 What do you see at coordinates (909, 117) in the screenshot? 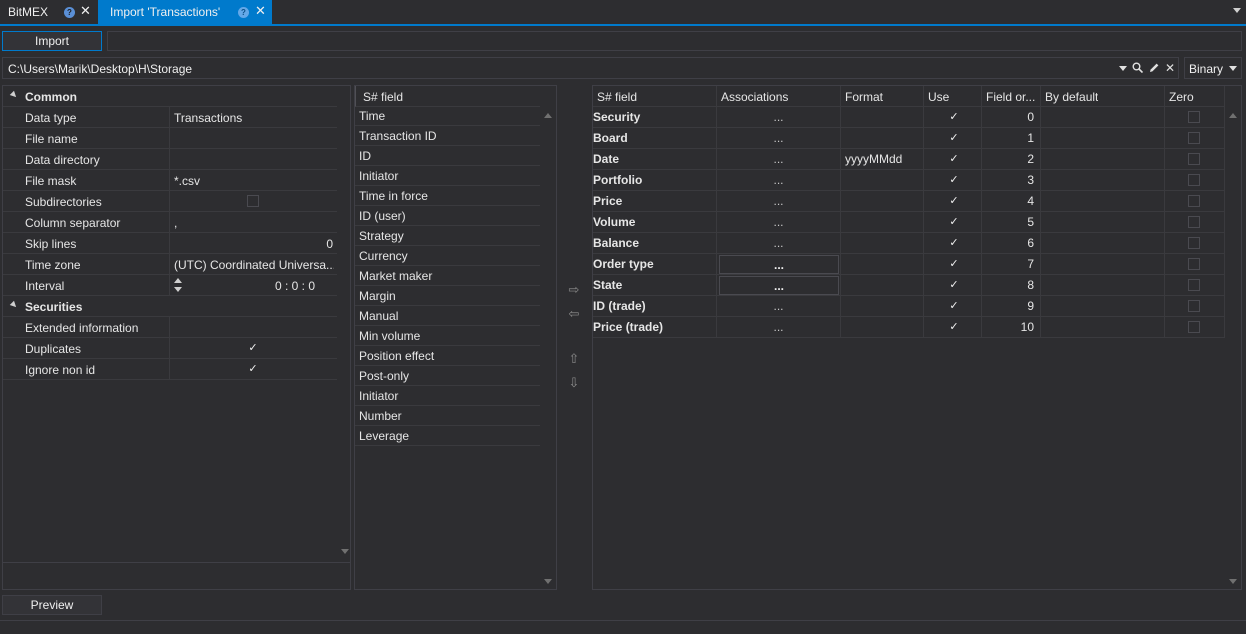
I see `table-row: Security... ✓ 0` at bounding box center [909, 117].